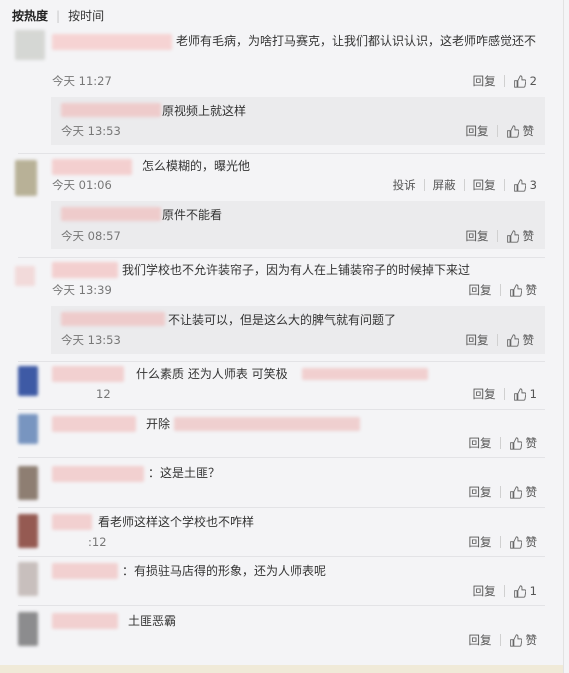  I want to click on comment-actions: 投诉 屏蔽 回复 3, so click(465, 185).